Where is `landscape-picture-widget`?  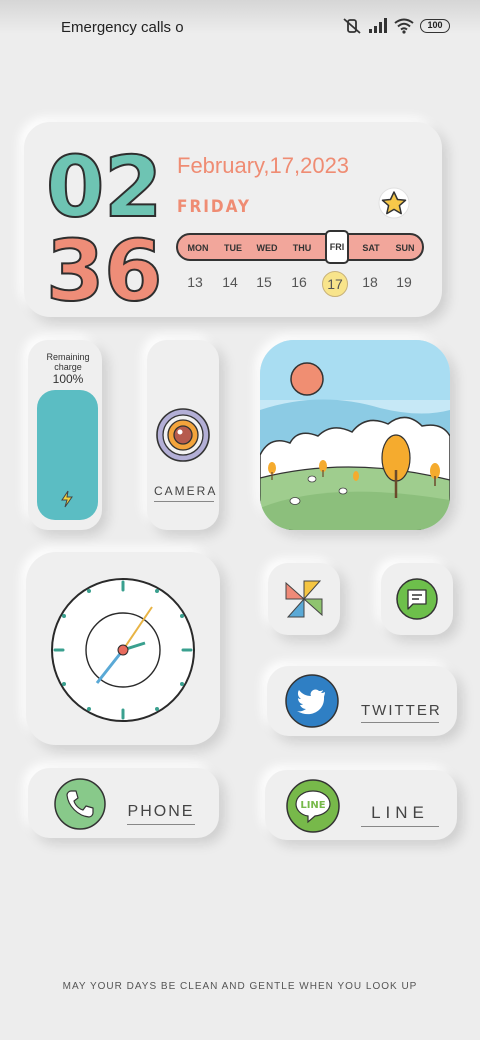 landscape-picture-widget is located at coordinates (355, 435).